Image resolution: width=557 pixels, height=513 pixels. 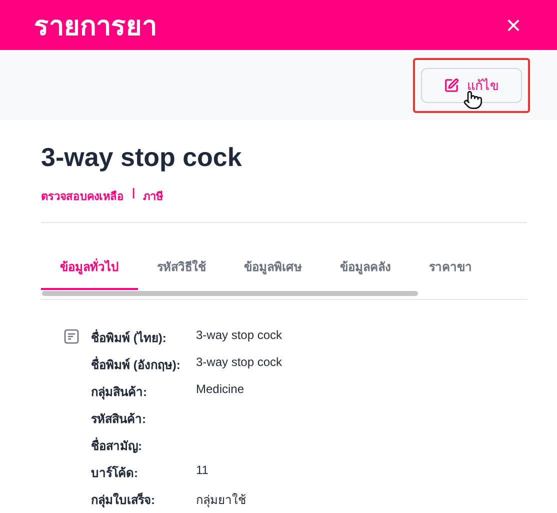 I want to click on field-label: กลุ่มใบเสร็จ:, so click(x=123, y=499).